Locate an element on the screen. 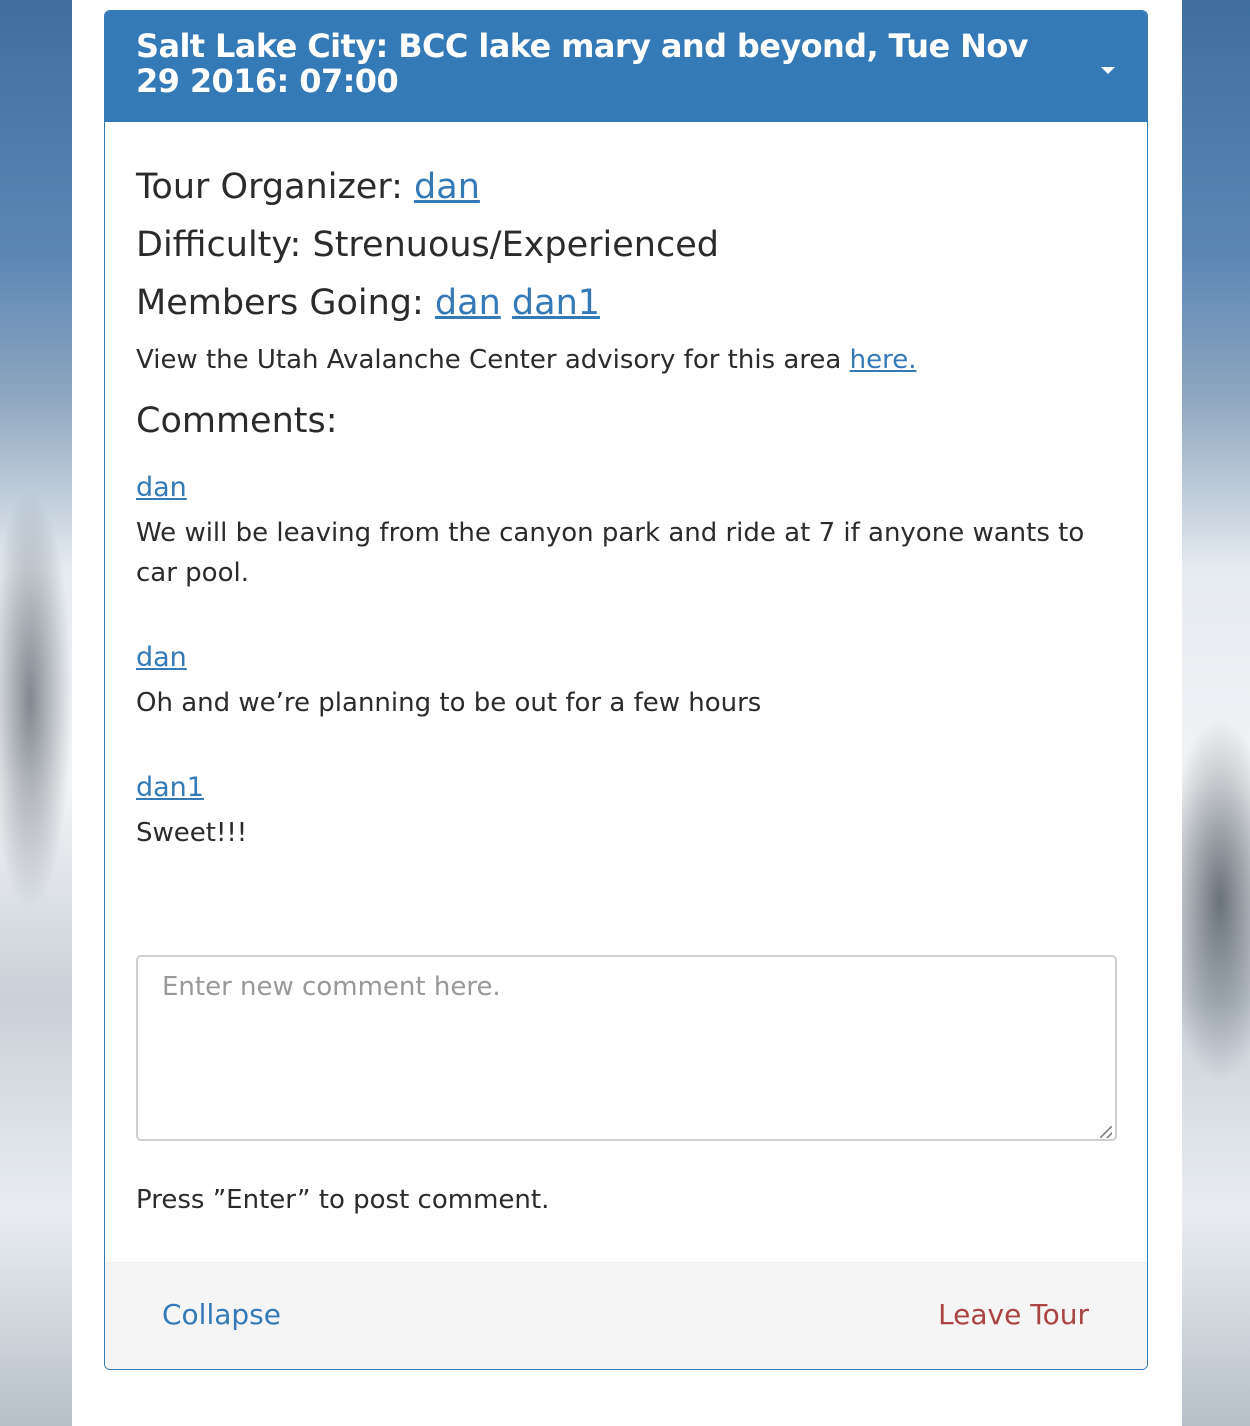 This screenshot has height=1426, width=1250. tour-organizer-row: Tour Organizer: dan is located at coordinates (308, 187).